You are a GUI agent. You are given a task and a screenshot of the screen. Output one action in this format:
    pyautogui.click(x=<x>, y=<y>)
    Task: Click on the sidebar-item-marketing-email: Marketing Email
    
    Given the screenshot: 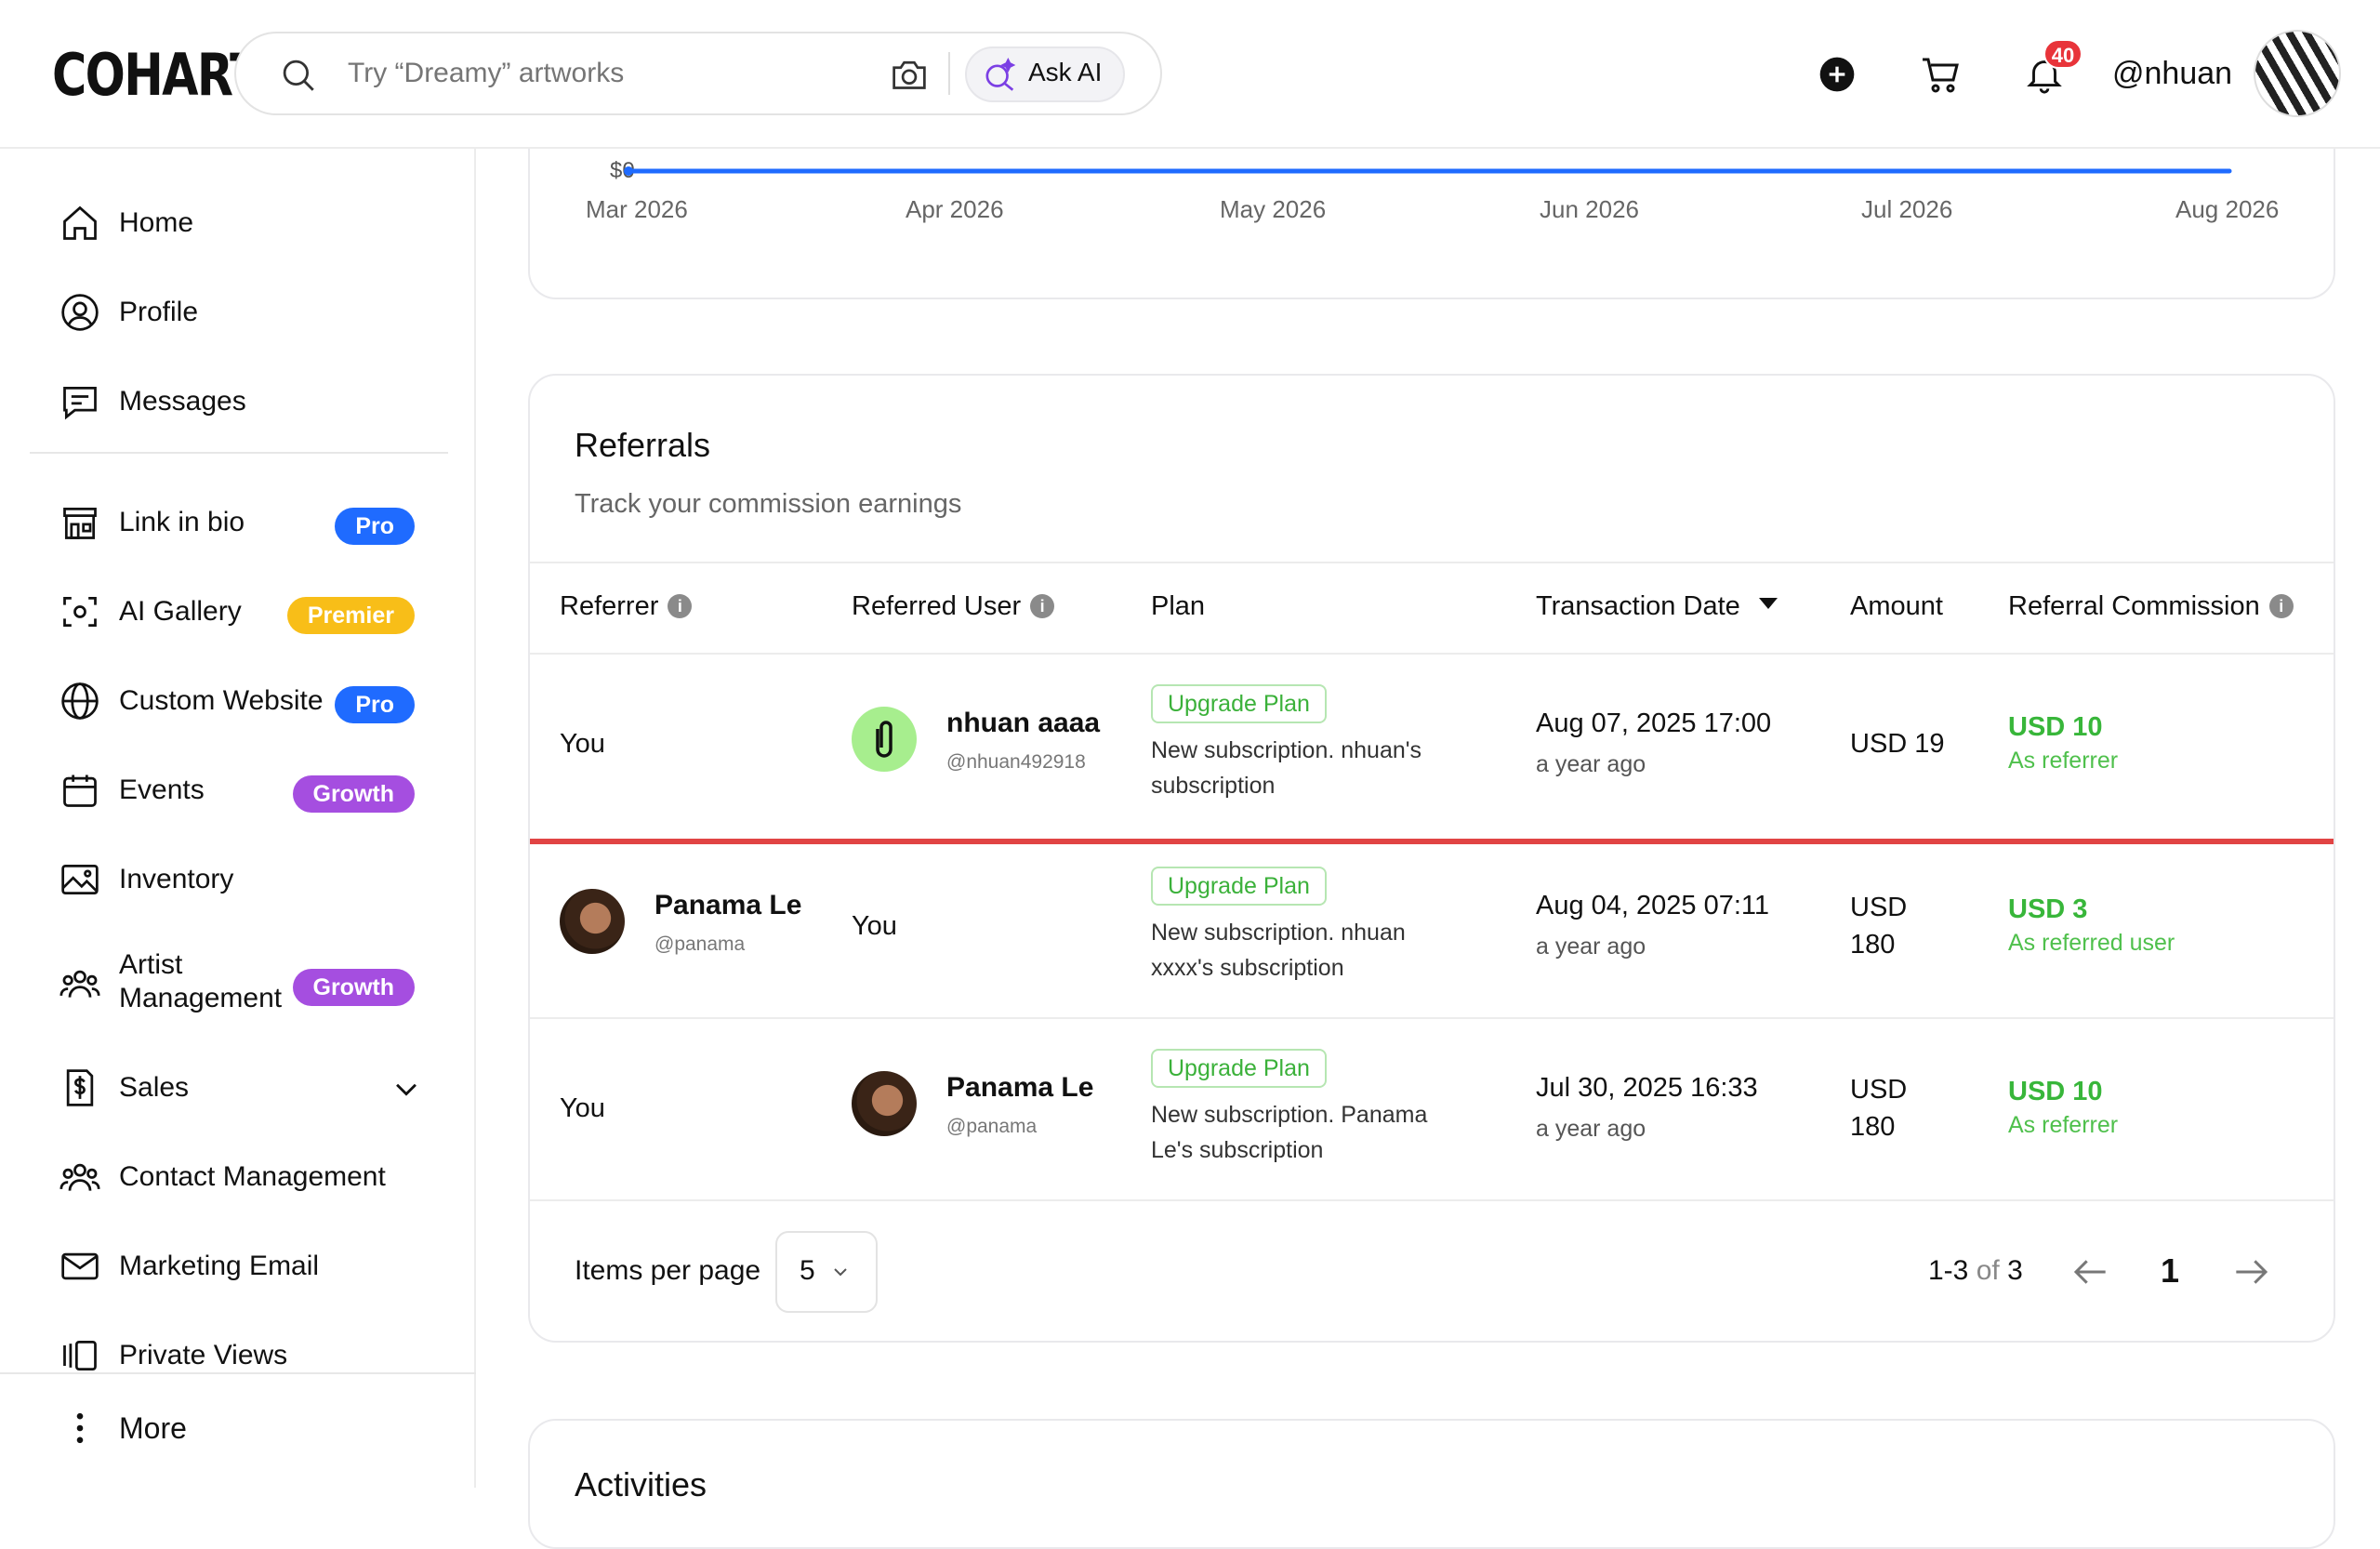 What is the action you would take?
    pyautogui.click(x=241, y=1266)
    